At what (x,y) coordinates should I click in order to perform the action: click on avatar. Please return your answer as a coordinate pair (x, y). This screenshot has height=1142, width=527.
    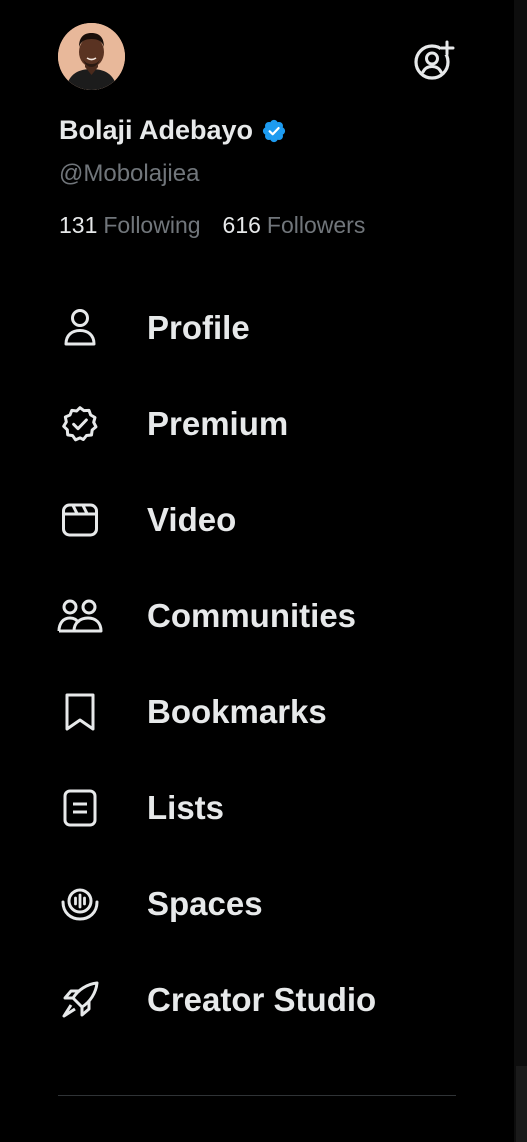
    Looking at the image, I should click on (91, 56).